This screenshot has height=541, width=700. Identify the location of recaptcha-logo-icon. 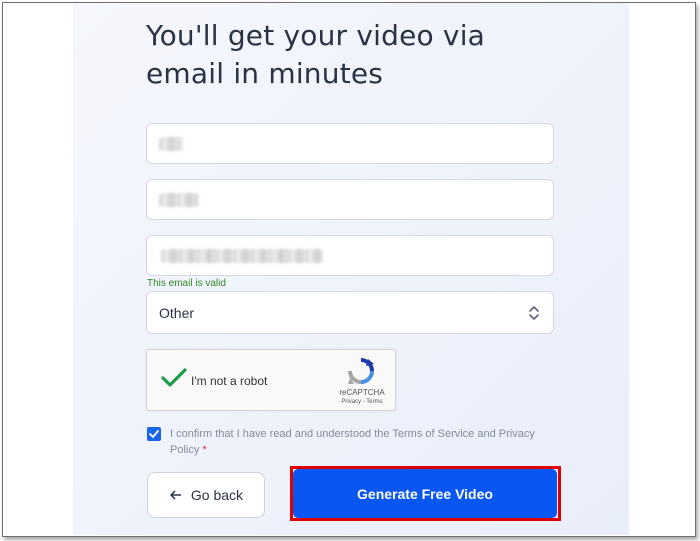
(361, 371).